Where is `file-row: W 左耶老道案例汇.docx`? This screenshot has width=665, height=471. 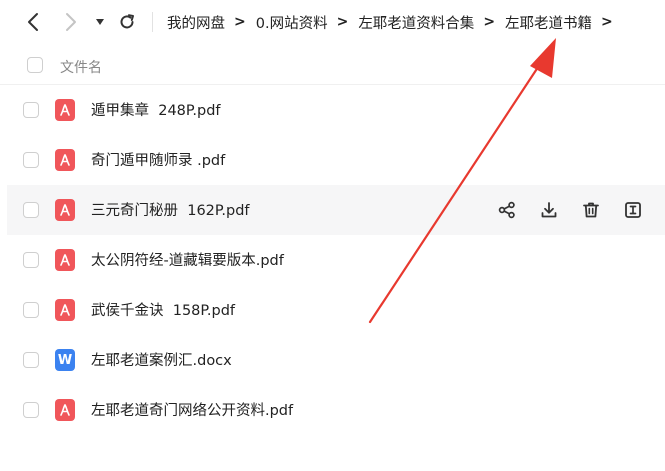
file-row: W 左耶老道案例汇.docx is located at coordinates (336, 360).